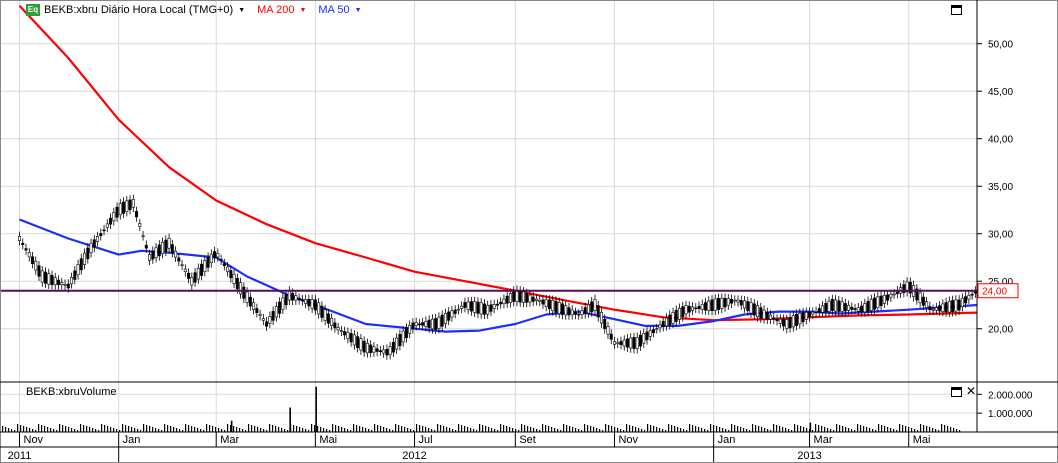  Describe the element at coordinates (971, 391) in the screenshot. I see `close-volume-pane-icon: ✕` at that location.